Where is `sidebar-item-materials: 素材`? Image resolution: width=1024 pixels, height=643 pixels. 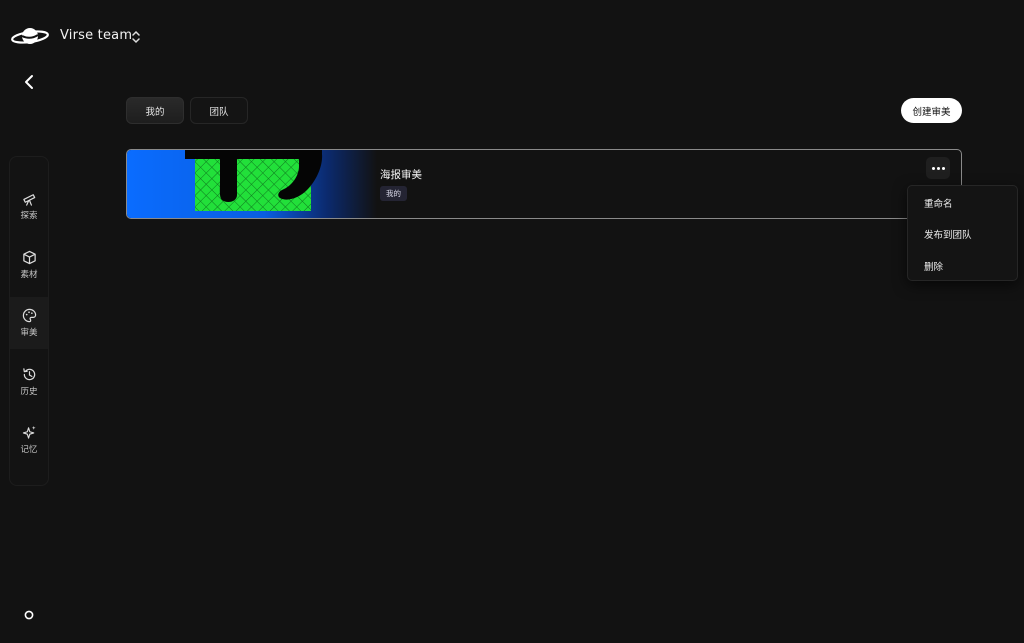
sidebar-item-materials: 素材 is located at coordinates (29, 265).